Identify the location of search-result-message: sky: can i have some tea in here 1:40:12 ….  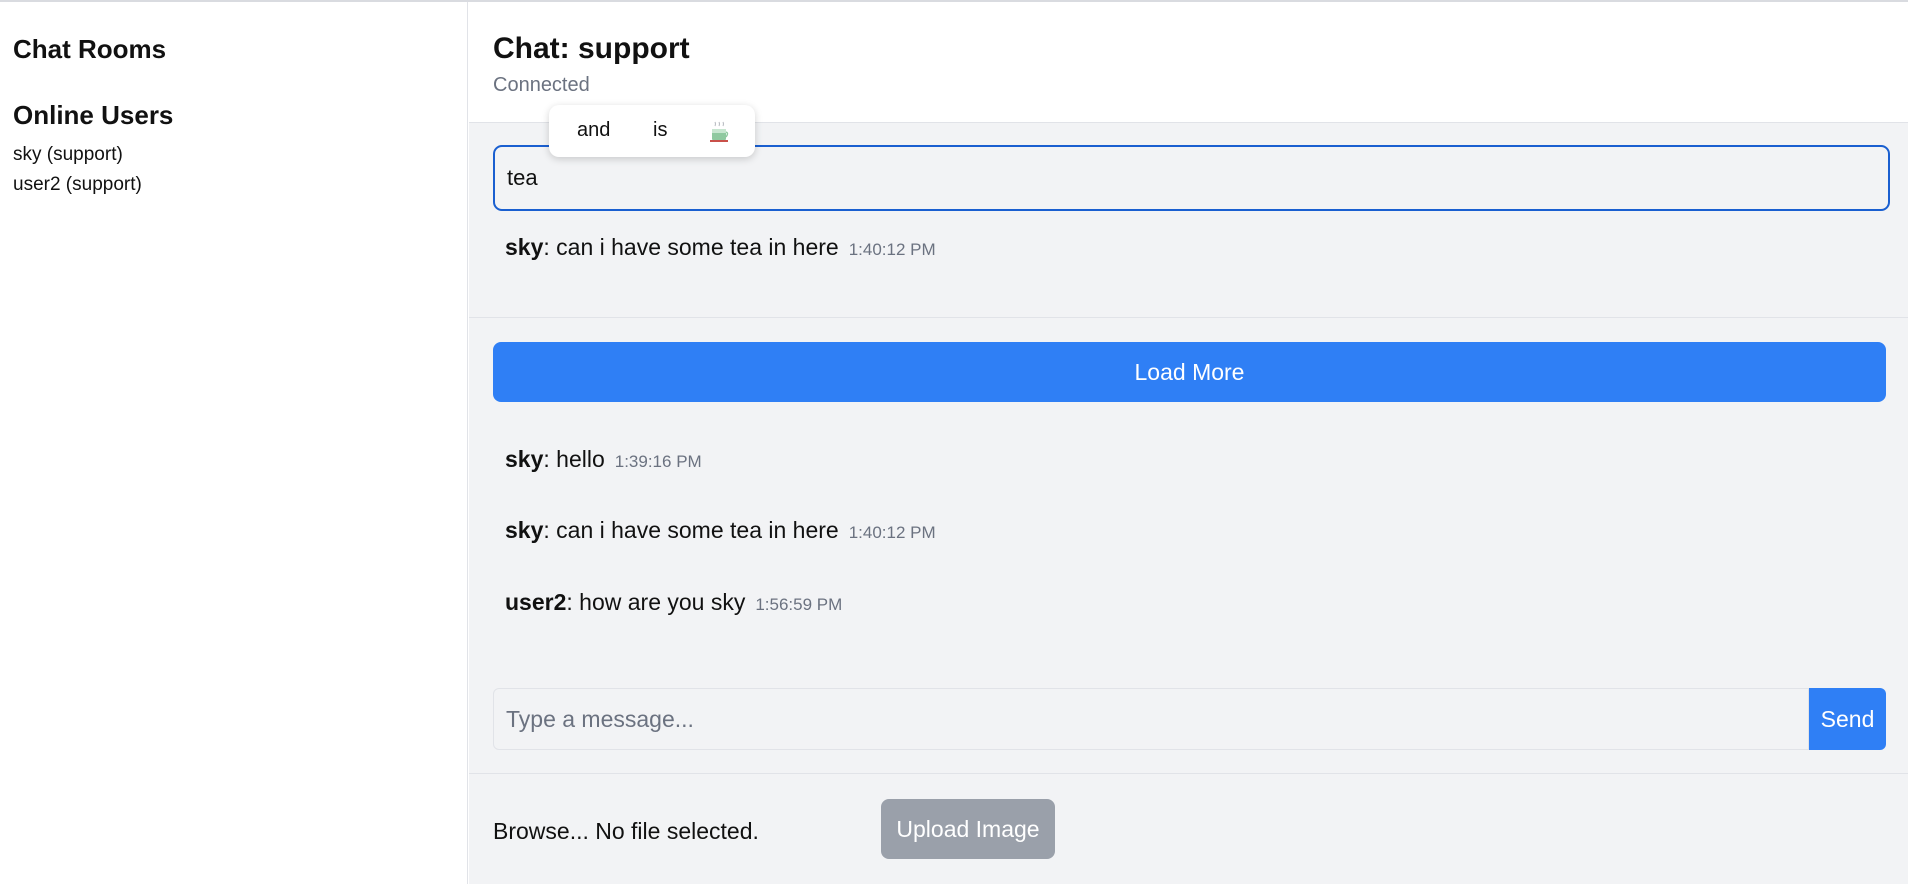
(720, 247).